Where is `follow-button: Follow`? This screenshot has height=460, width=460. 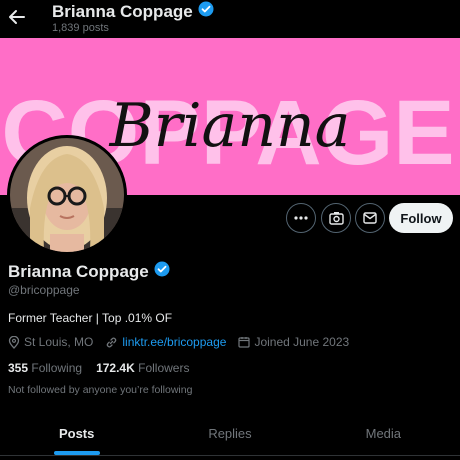
follow-button: Follow is located at coordinates (421, 218).